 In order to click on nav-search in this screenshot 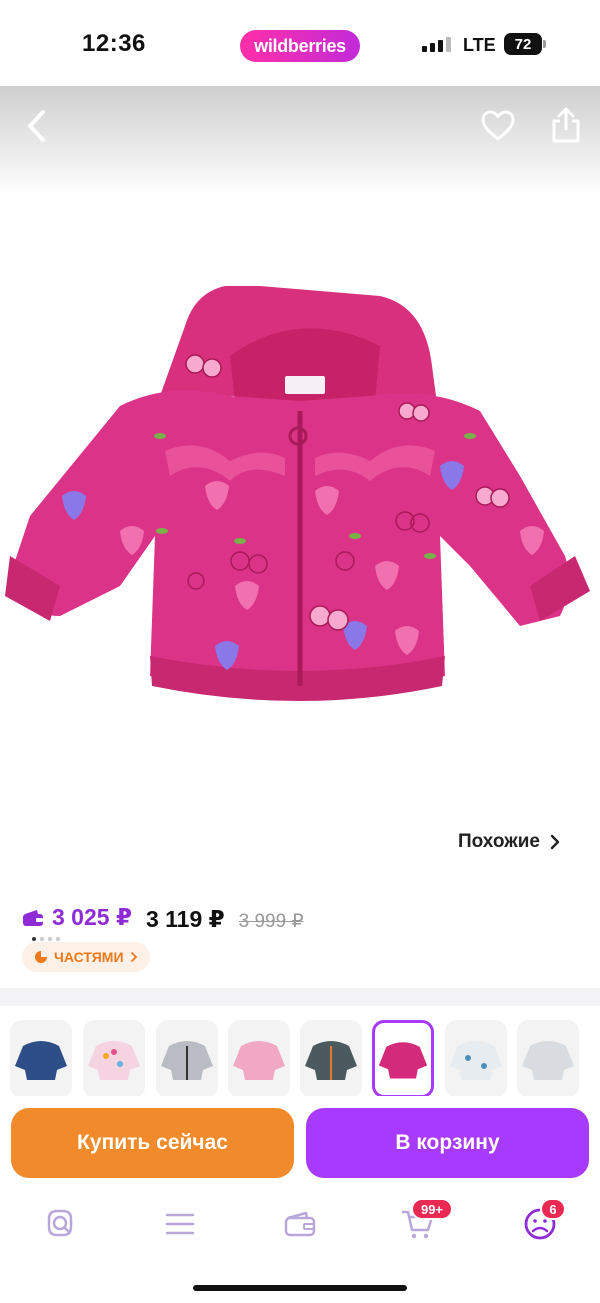, I will do `click(60, 1224)`.